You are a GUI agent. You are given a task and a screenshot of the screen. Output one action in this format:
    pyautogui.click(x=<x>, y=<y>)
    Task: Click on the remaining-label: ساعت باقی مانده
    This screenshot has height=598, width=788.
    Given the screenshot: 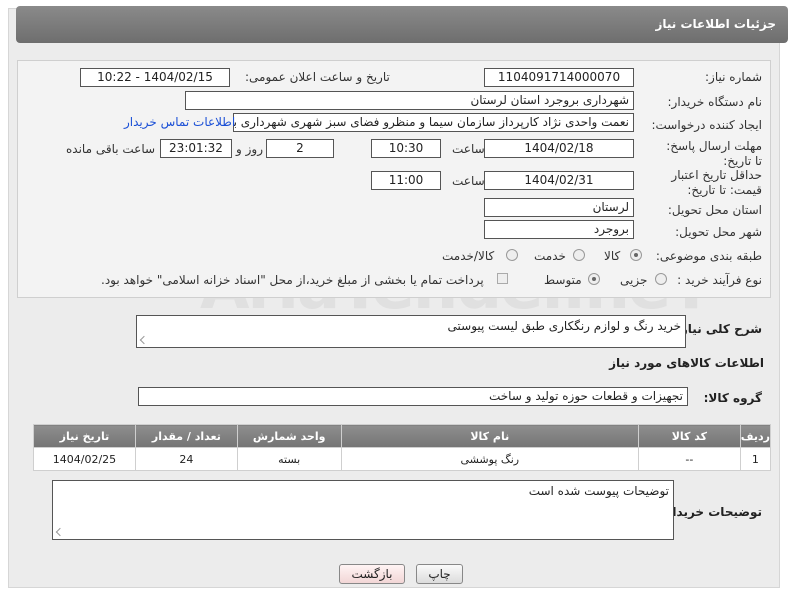 What is the action you would take?
    pyautogui.click(x=111, y=149)
    